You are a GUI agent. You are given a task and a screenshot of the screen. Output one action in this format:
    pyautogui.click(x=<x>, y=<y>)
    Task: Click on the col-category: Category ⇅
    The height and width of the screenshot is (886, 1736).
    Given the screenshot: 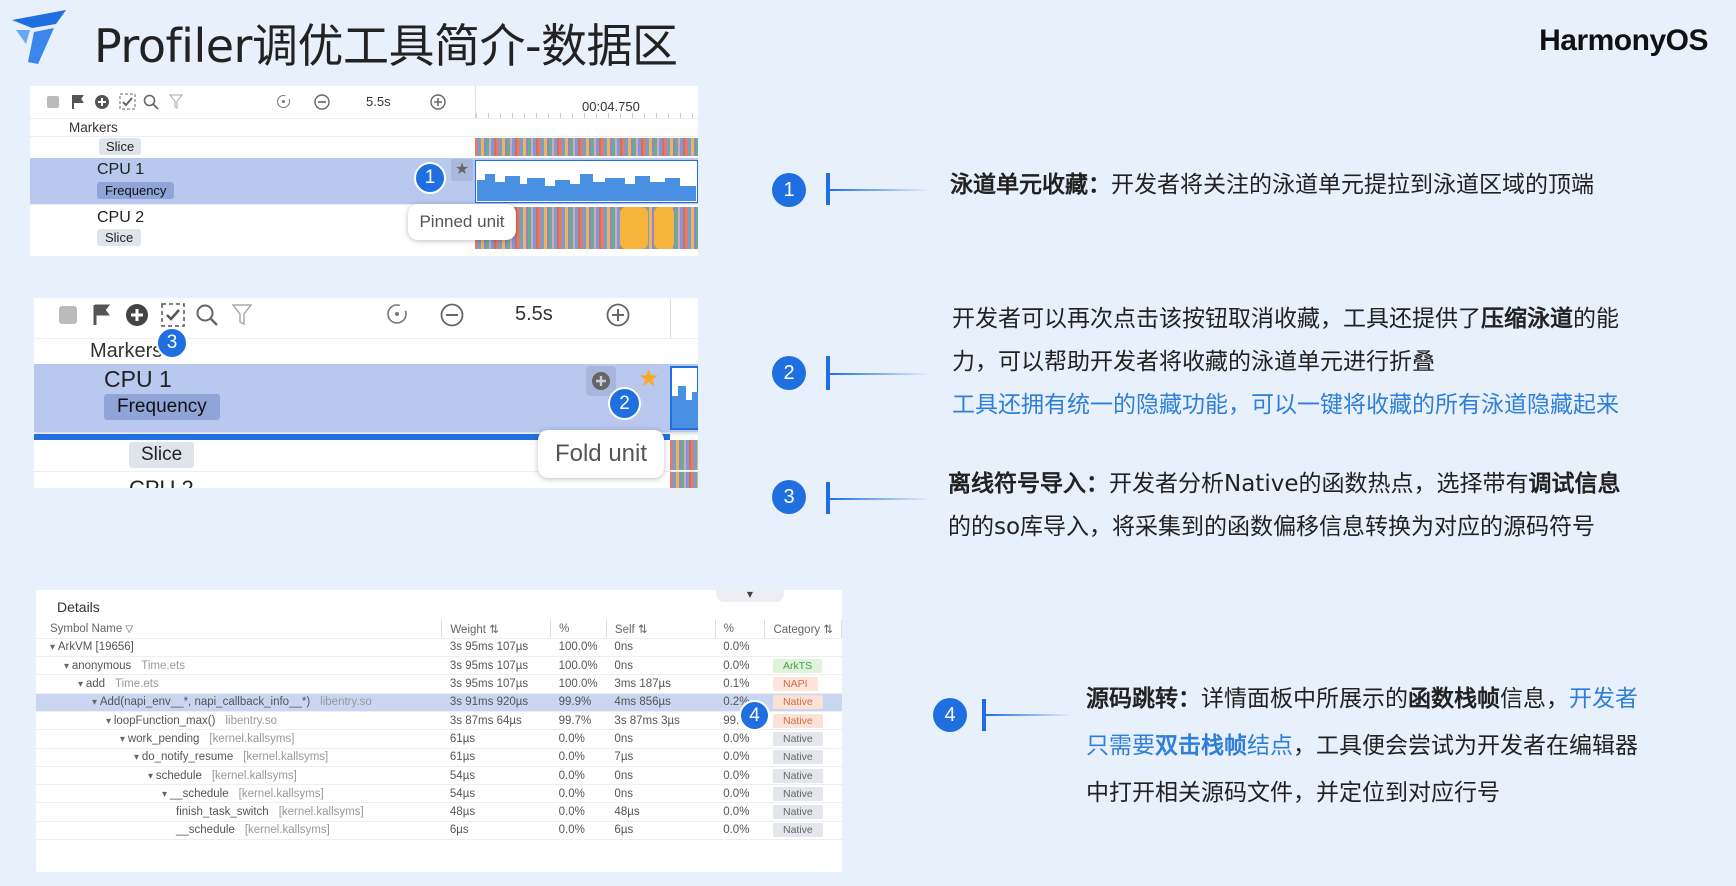 What is the action you would take?
    pyautogui.click(x=803, y=629)
    